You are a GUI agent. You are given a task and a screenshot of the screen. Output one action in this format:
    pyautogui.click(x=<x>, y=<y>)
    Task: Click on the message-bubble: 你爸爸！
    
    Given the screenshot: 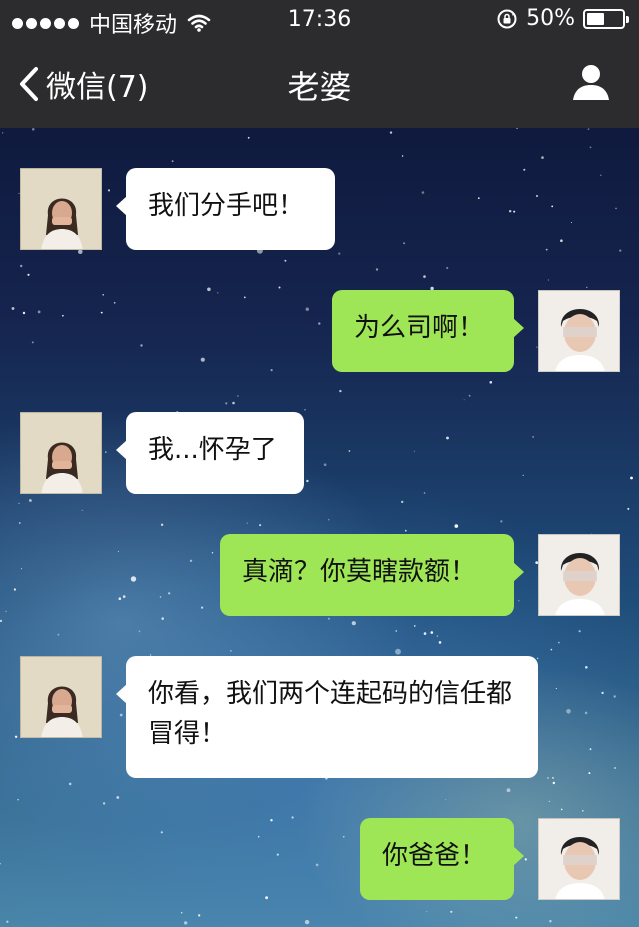 What is the action you would take?
    pyautogui.click(x=442, y=859)
    